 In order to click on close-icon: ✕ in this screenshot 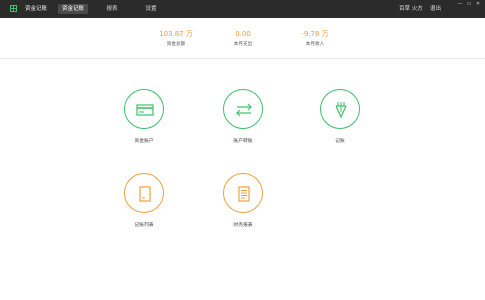, I will do `click(478, 4)`.